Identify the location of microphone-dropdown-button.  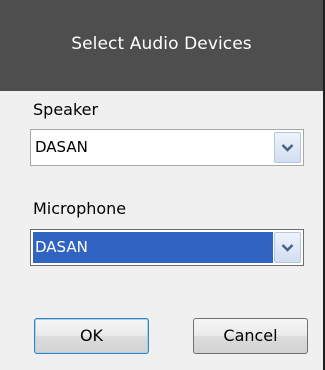
(287, 247).